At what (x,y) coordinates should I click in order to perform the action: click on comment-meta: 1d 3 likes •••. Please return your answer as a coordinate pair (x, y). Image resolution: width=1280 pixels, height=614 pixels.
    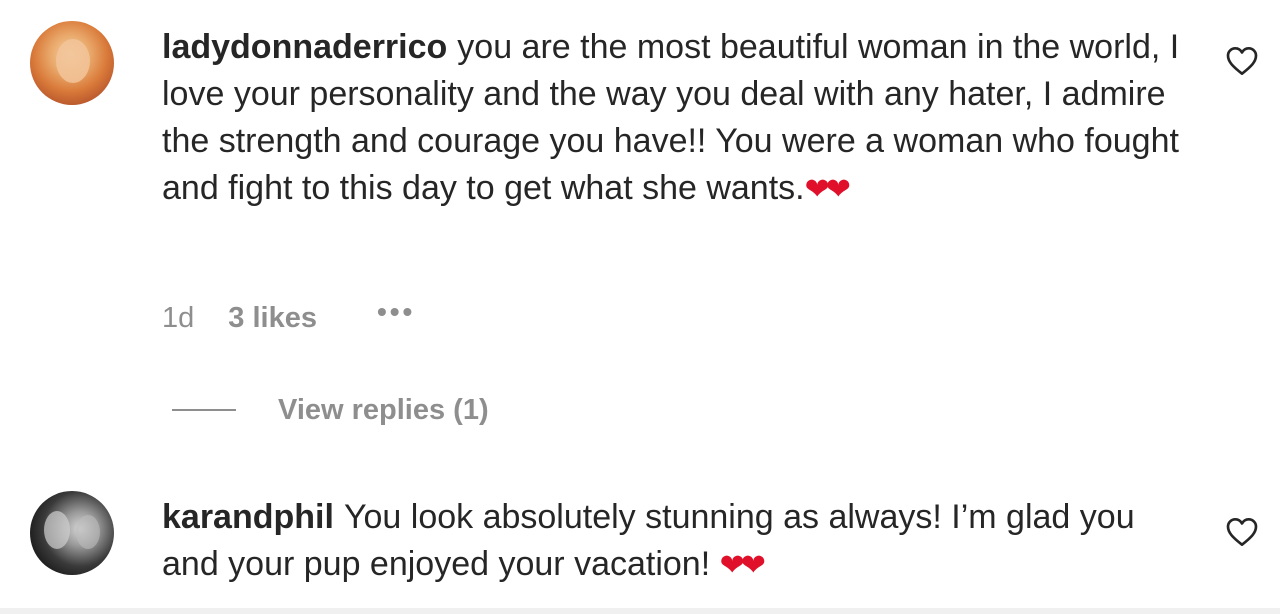
    Looking at the image, I should click on (288, 317).